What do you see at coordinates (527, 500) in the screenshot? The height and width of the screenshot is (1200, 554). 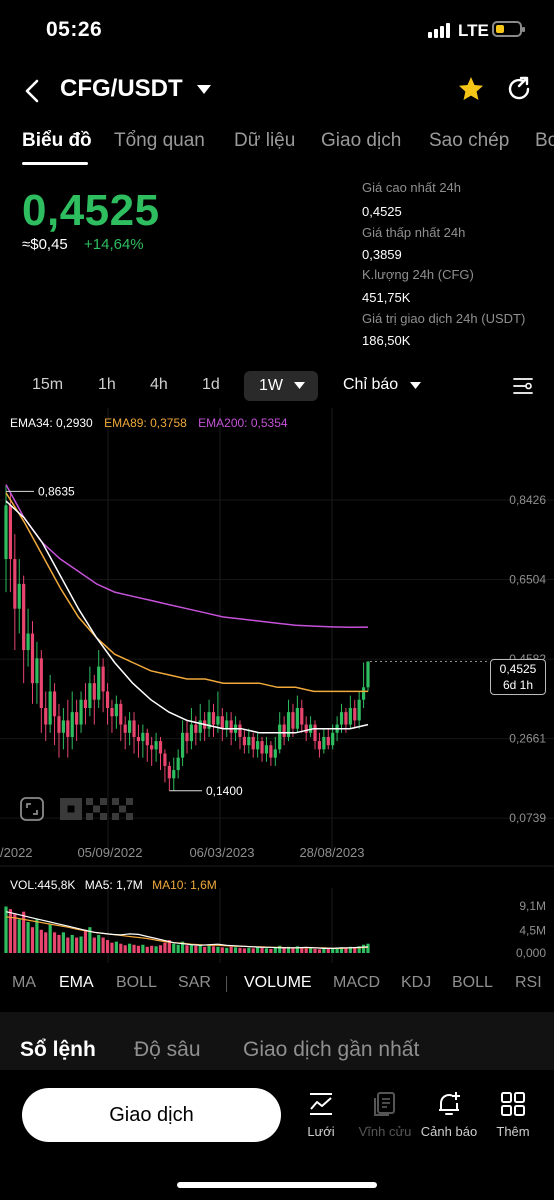 I see `y-tick-label: 0,8426` at bounding box center [527, 500].